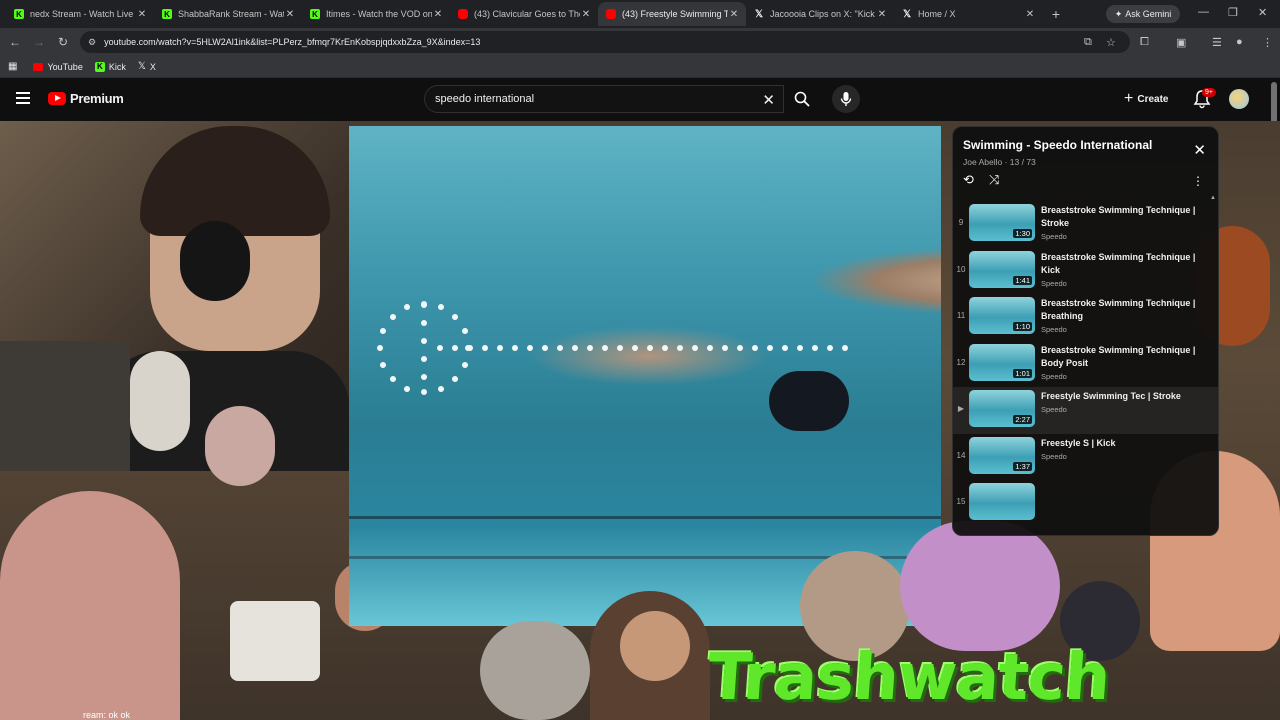 The height and width of the screenshot is (720, 1280). I want to click on video-thumbnail: 1:37, so click(1002, 455).